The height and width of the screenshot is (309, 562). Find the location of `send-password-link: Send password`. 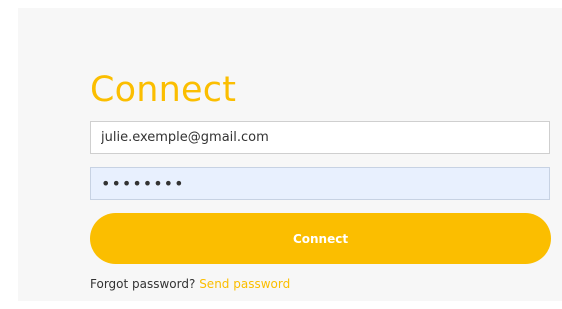

send-password-link: Send password is located at coordinates (244, 284).